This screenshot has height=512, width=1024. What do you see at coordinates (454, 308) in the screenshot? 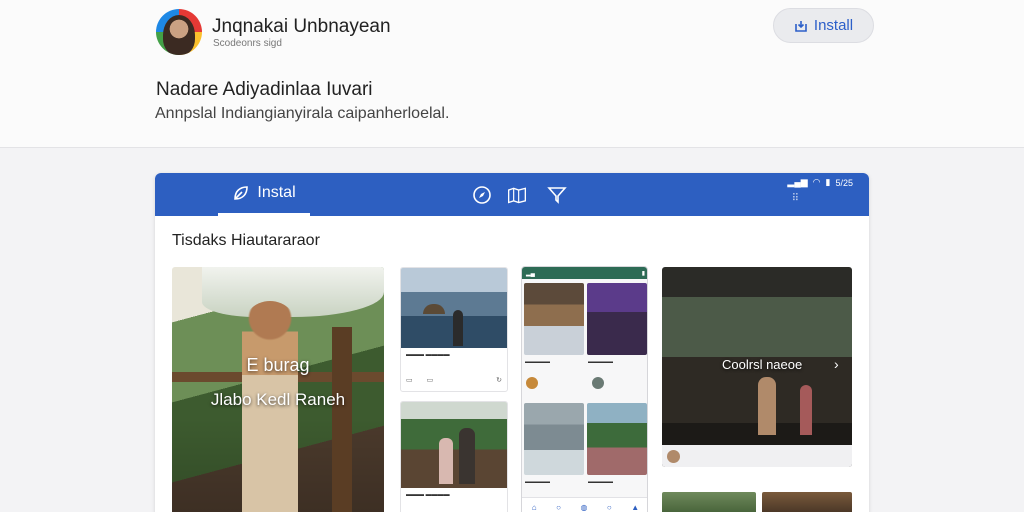
I see `sea-photo` at bounding box center [454, 308].